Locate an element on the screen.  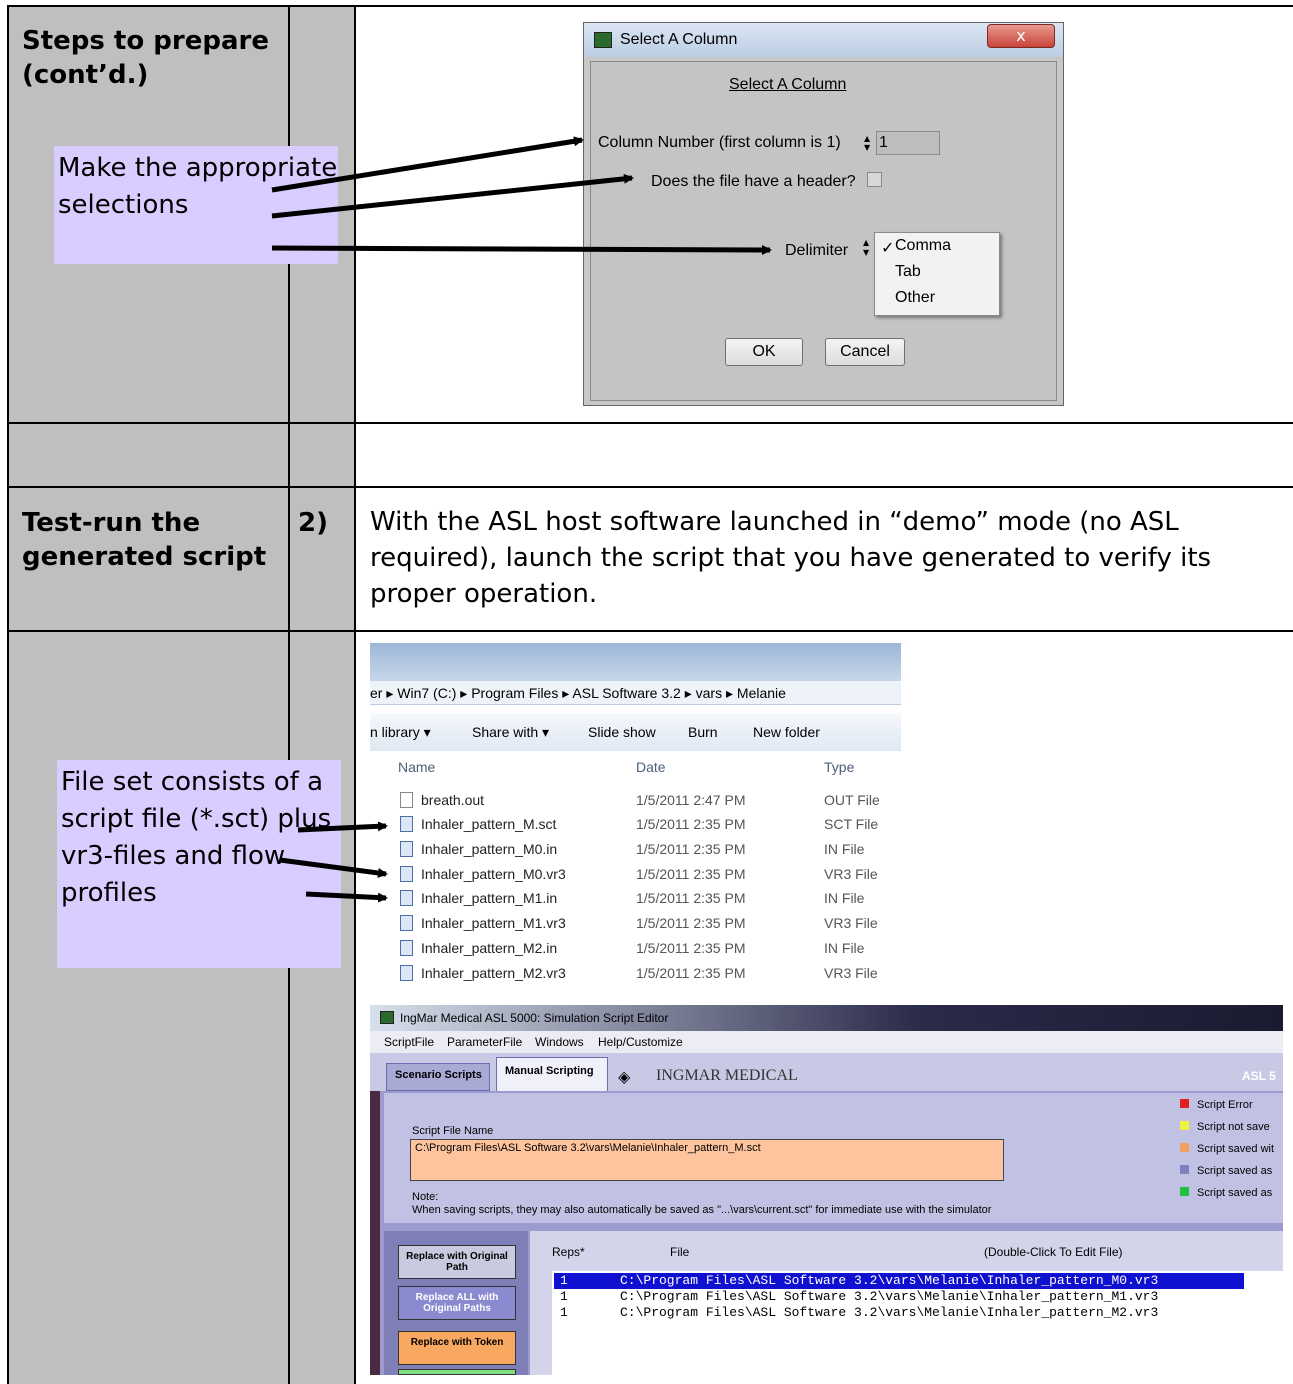
toolbar-burn: Burn is located at coordinates (703, 732).